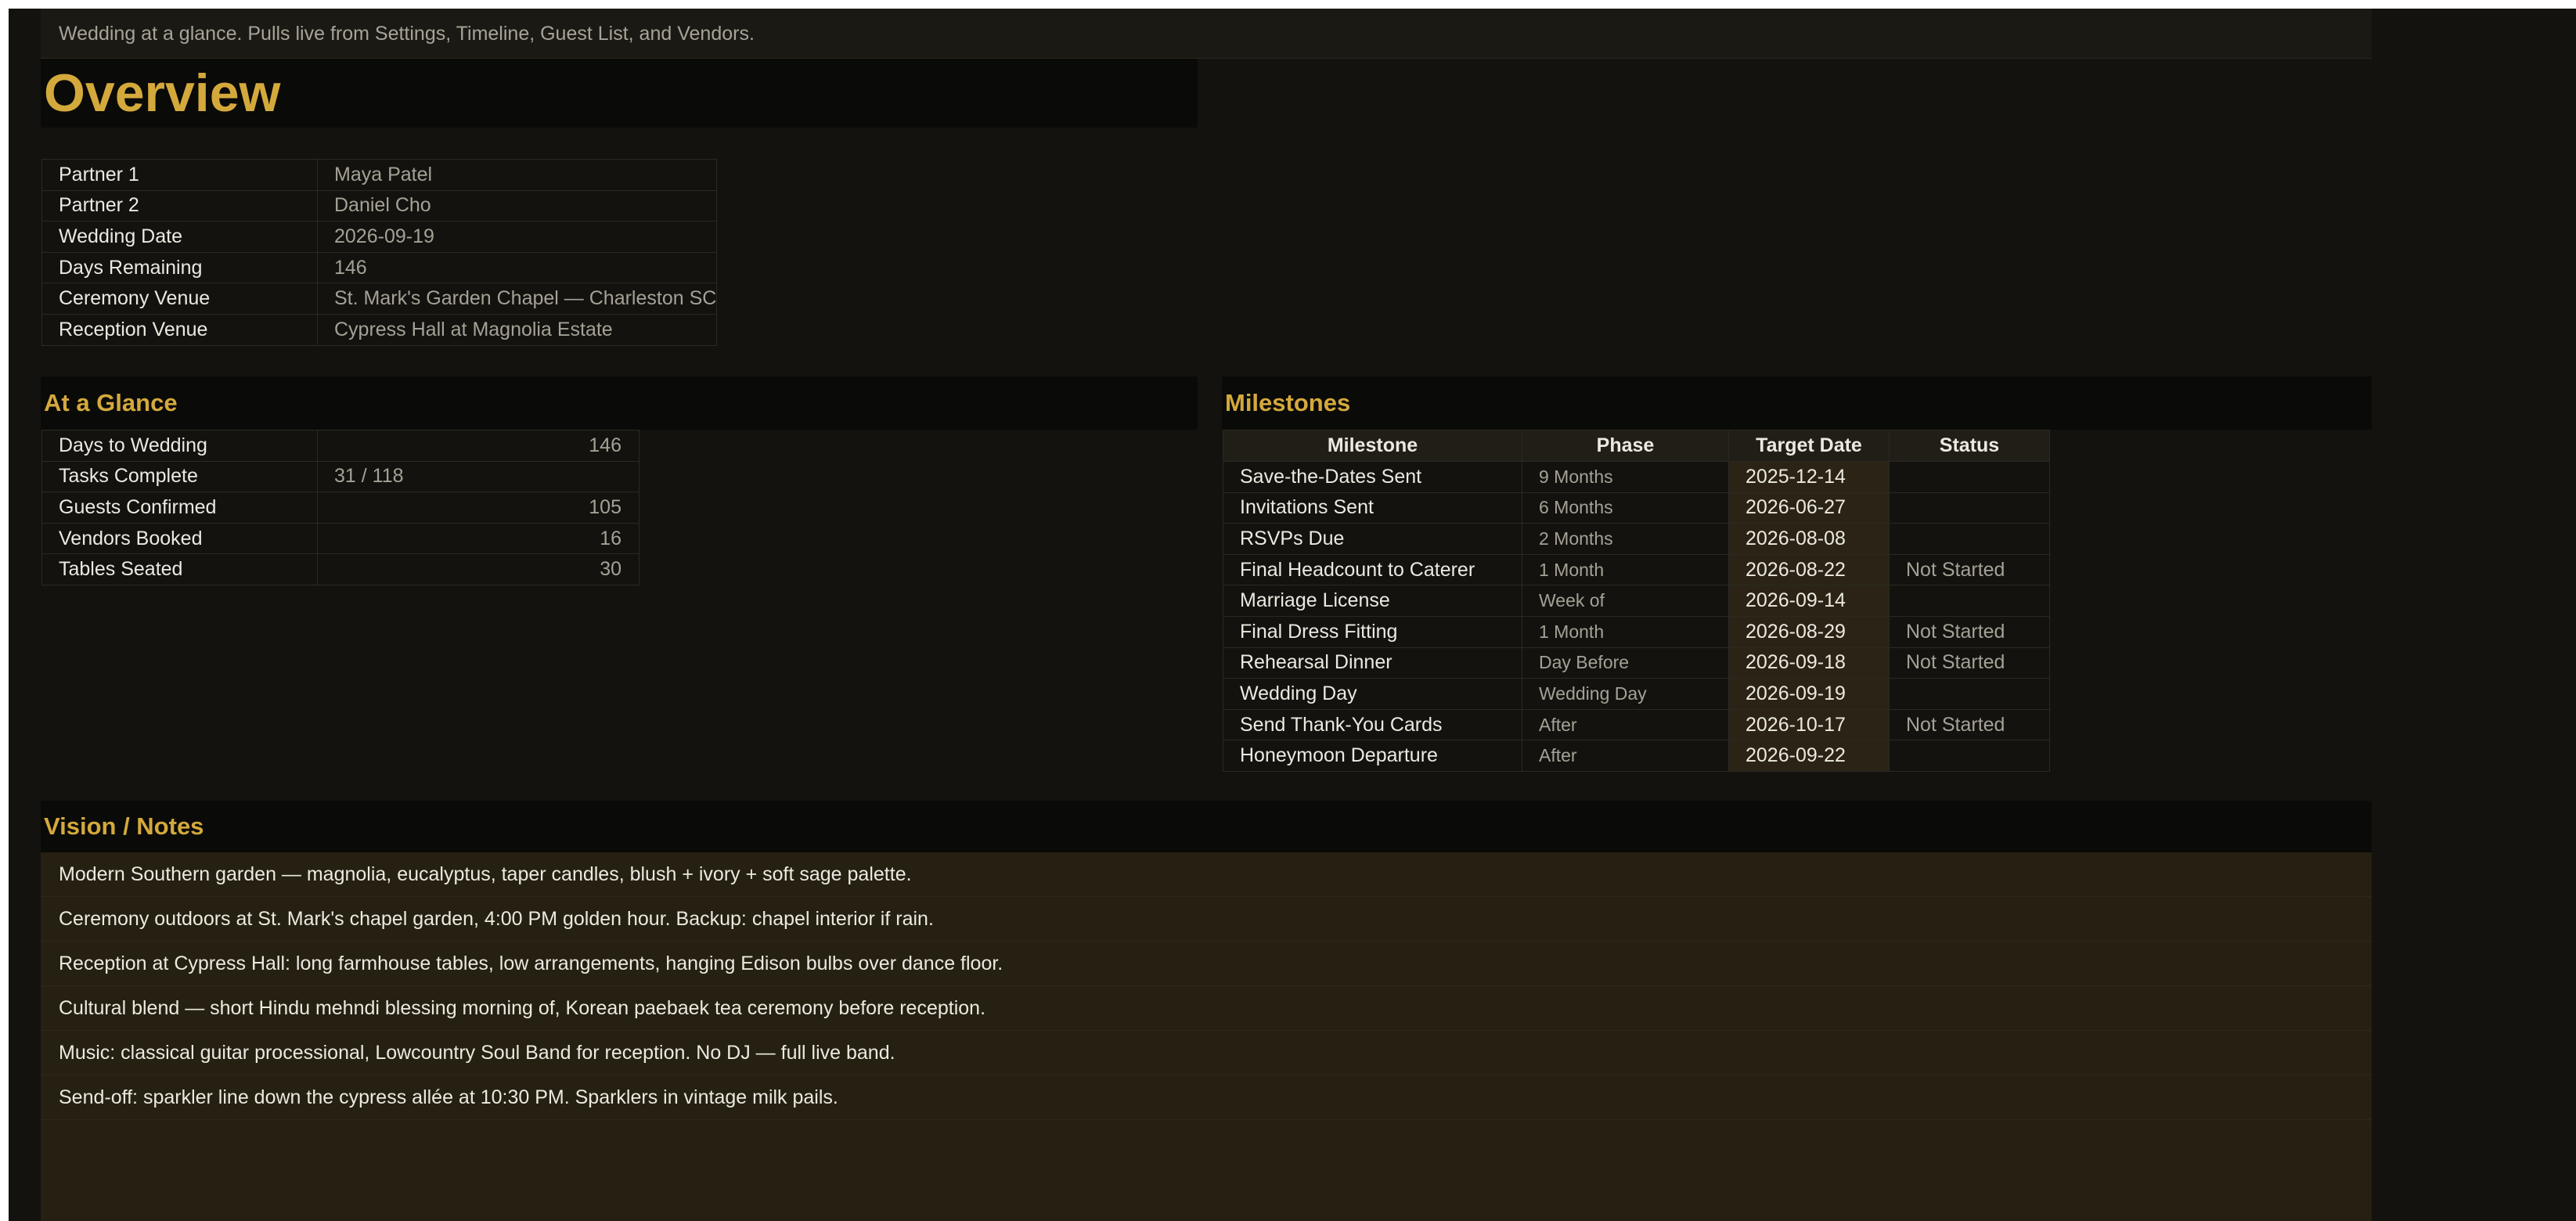 The image size is (2576, 1221). I want to click on glance-value-cell: 16, so click(478, 538).